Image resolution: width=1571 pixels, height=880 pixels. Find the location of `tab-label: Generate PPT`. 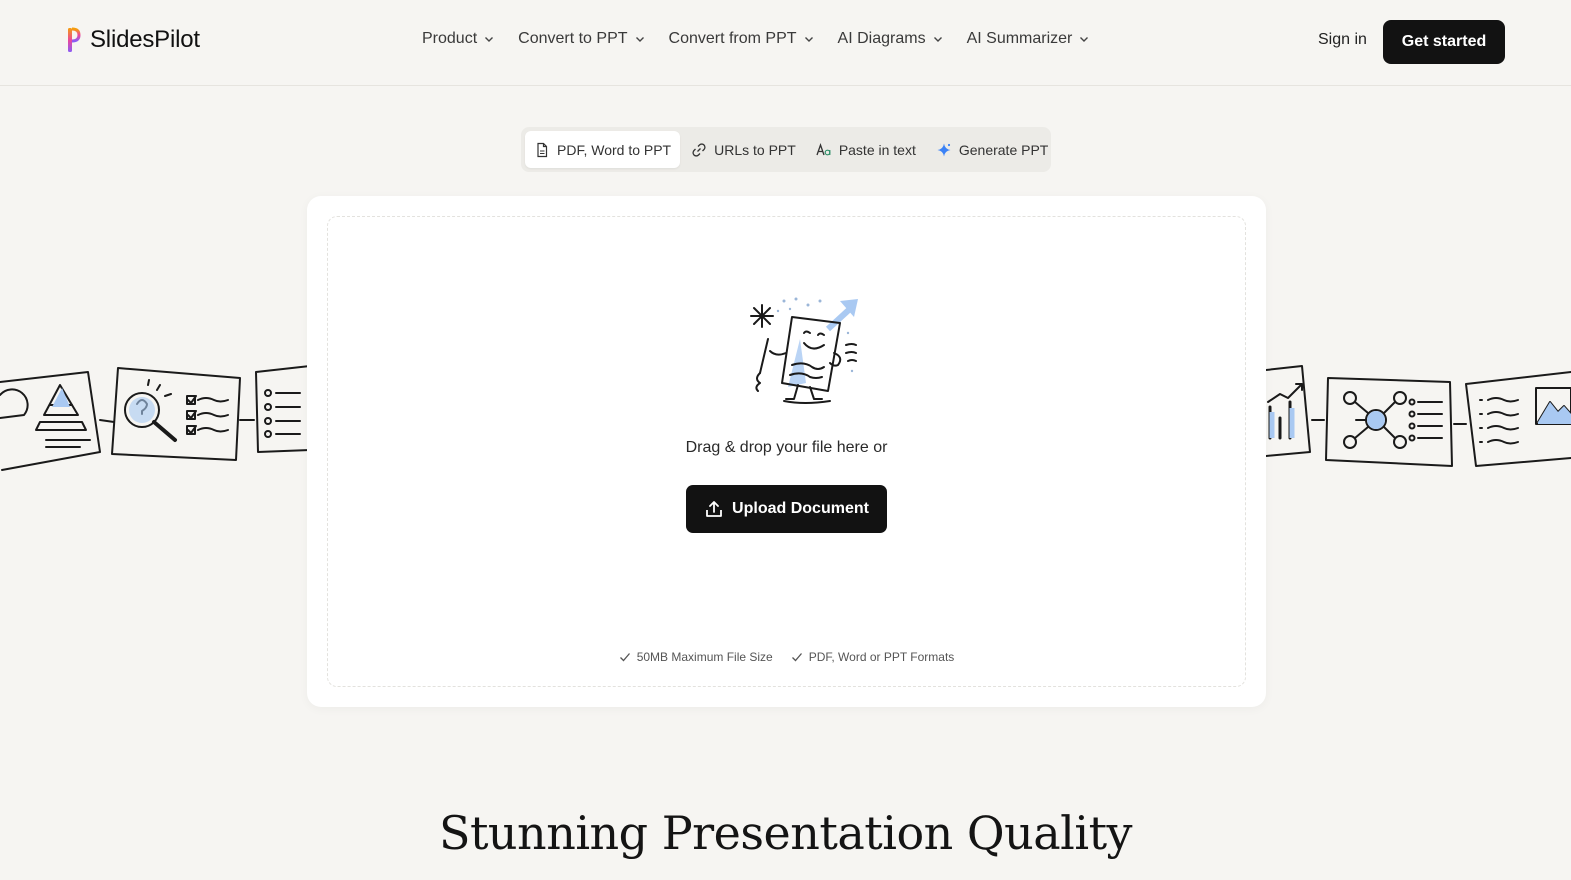

tab-label: Generate PPT is located at coordinates (1003, 149).